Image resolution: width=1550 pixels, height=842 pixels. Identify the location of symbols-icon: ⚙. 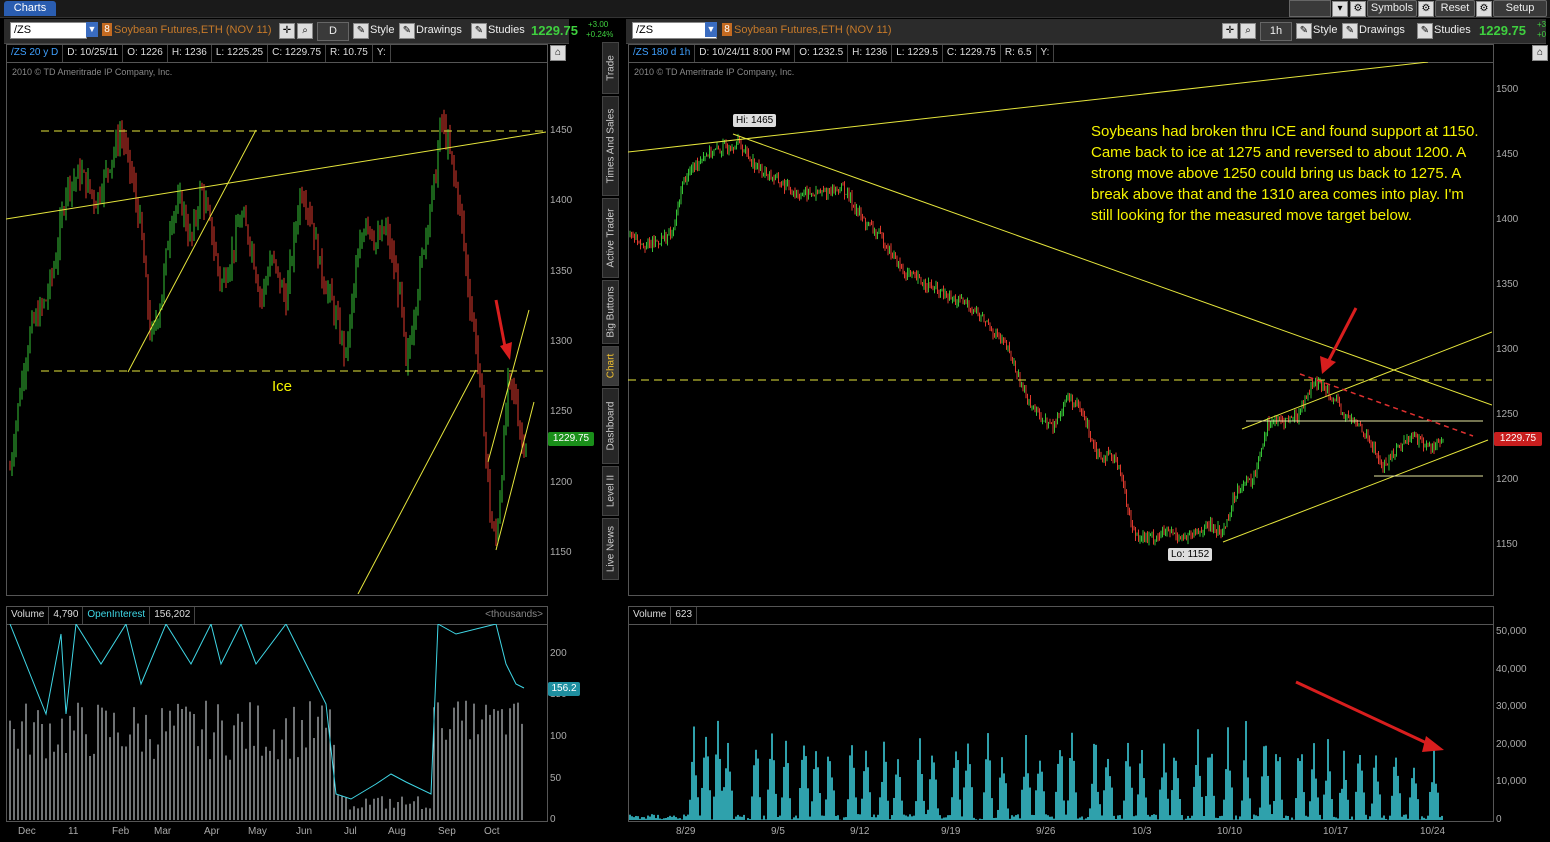
(1358, 9).